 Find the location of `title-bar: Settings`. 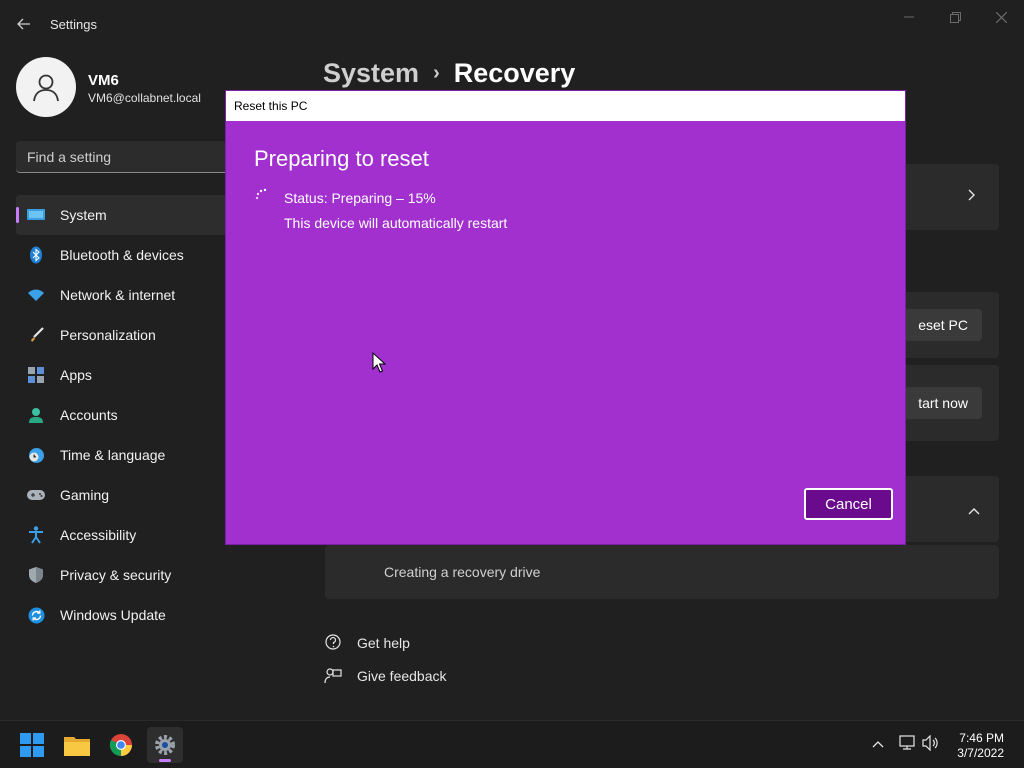

title-bar: Settings is located at coordinates (512, 24).